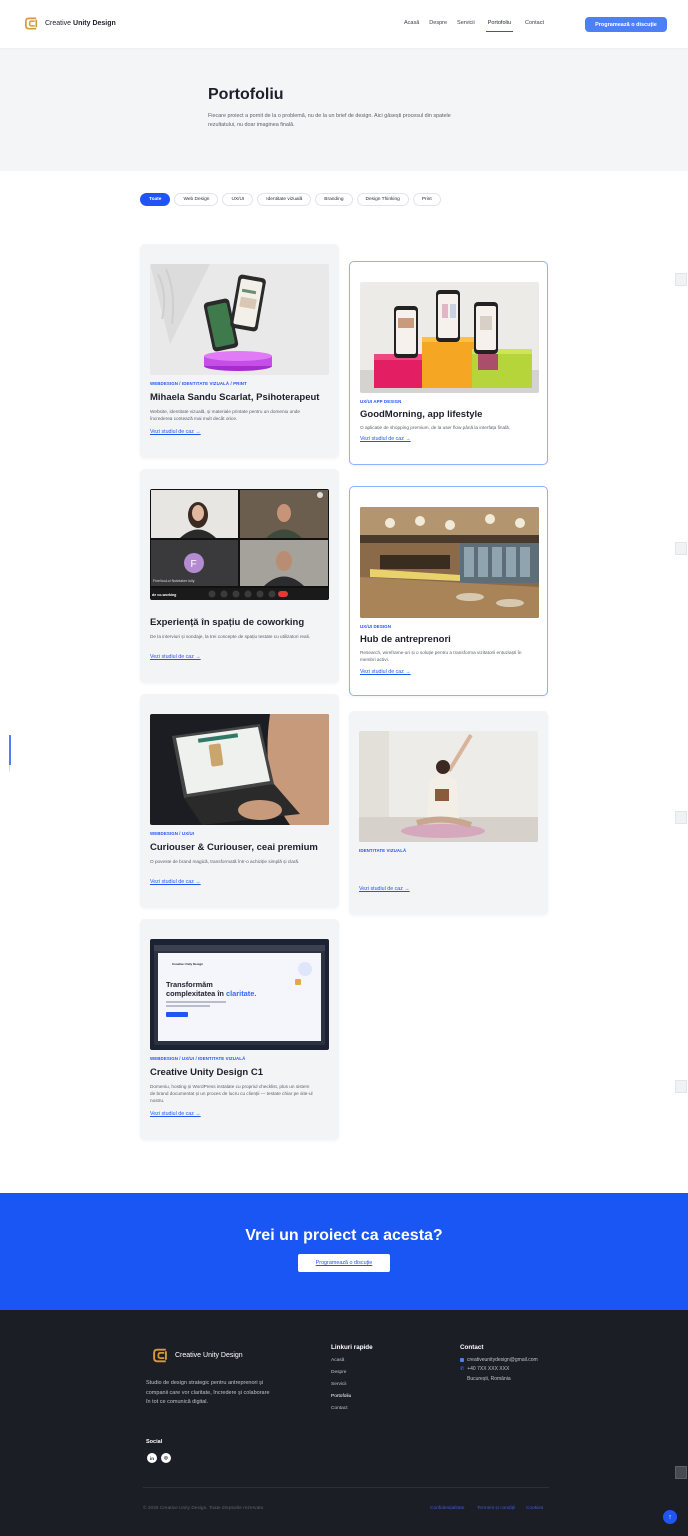  I want to click on page-title: Portofoliu, so click(246, 94).